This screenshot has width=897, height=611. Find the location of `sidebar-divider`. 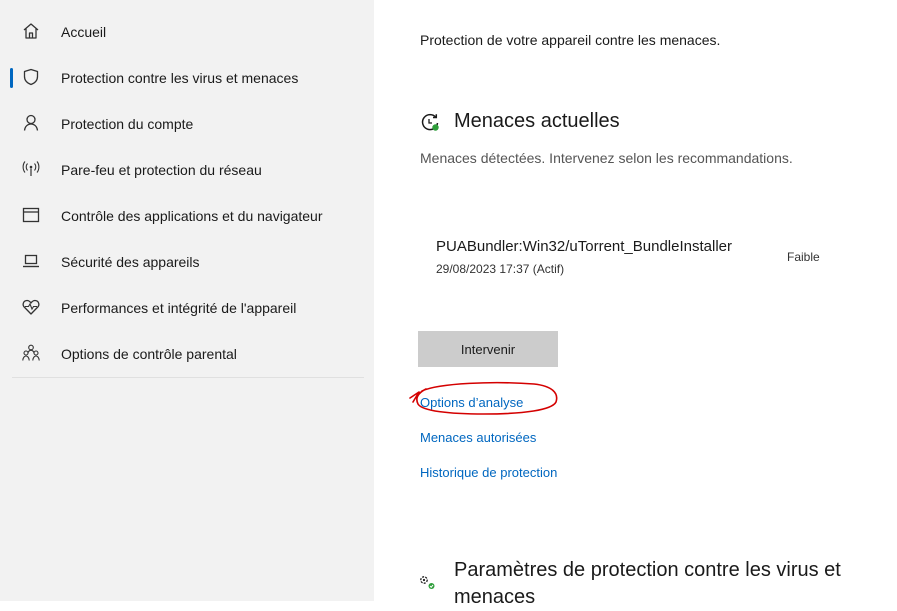

sidebar-divider is located at coordinates (188, 377).